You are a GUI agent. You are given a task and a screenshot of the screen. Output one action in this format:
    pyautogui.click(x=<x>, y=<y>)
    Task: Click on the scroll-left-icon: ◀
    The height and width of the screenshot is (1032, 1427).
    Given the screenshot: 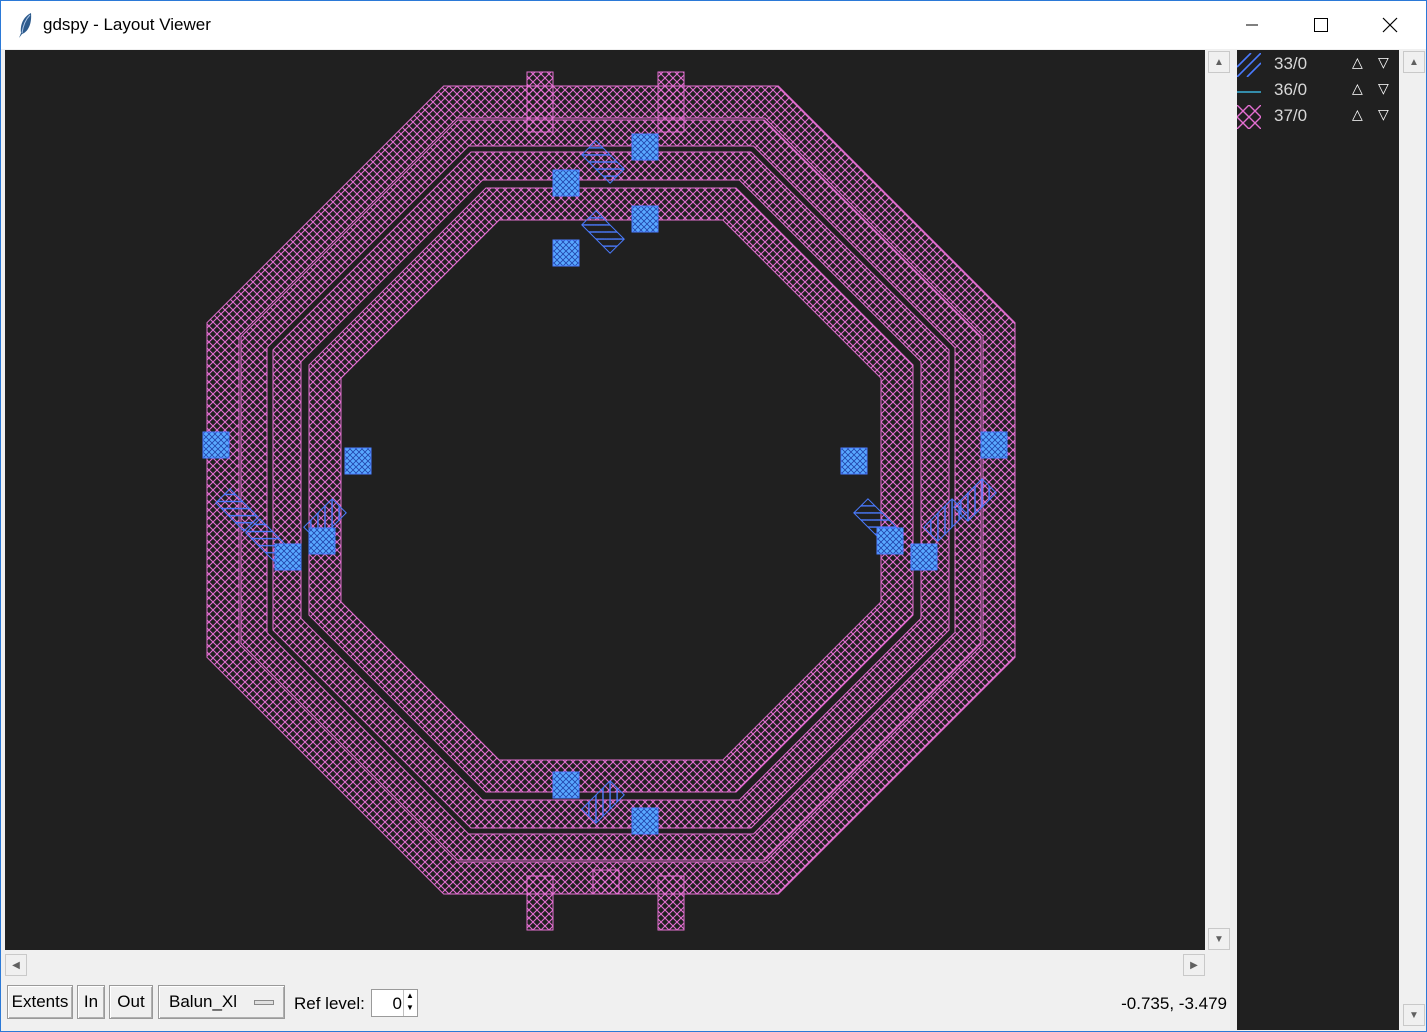 What is the action you would take?
    pyautogui.click(x=16, y=965)
    